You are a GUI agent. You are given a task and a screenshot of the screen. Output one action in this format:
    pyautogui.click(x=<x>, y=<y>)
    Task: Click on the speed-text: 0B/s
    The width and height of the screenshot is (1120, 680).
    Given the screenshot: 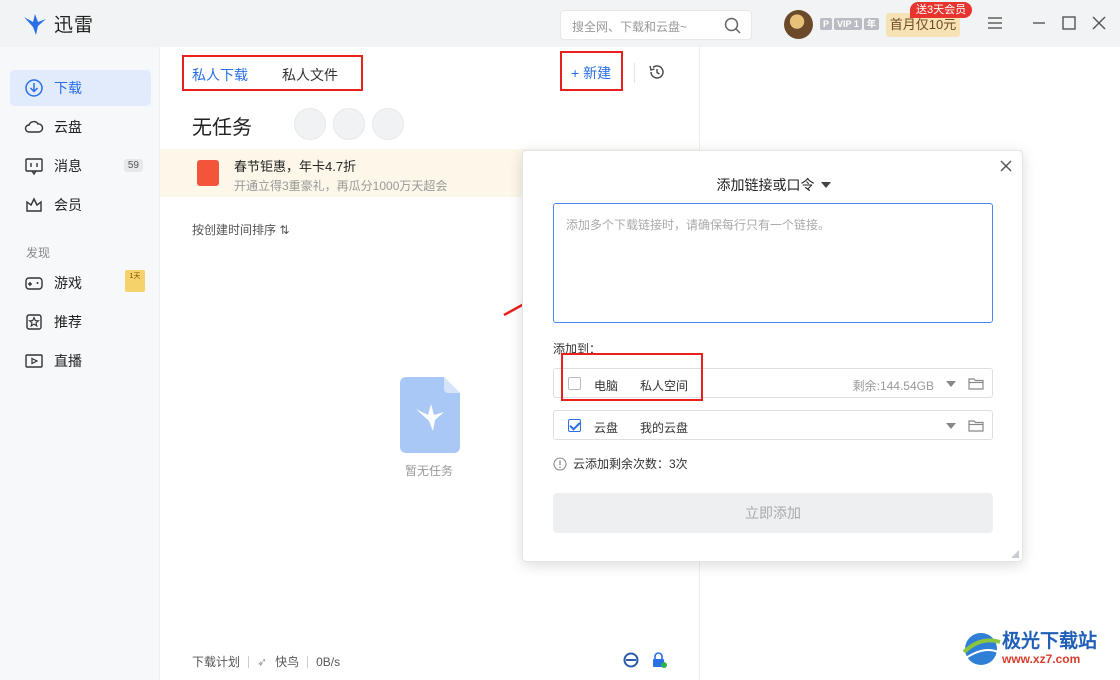 What is the action you would take?
    pyautogui.click(x=328, y=661)
    